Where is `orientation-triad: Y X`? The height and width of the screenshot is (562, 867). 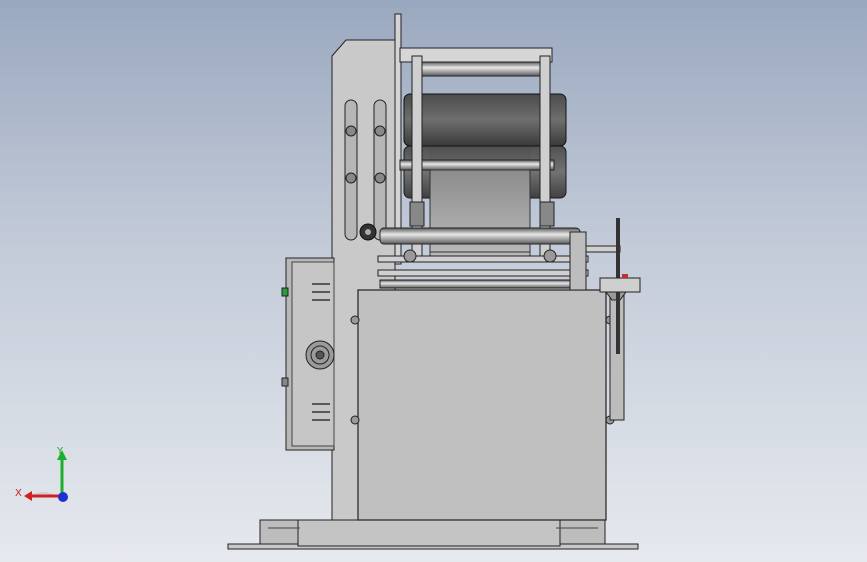 orientation-triad: Y X is located at coordinates (45, 475).